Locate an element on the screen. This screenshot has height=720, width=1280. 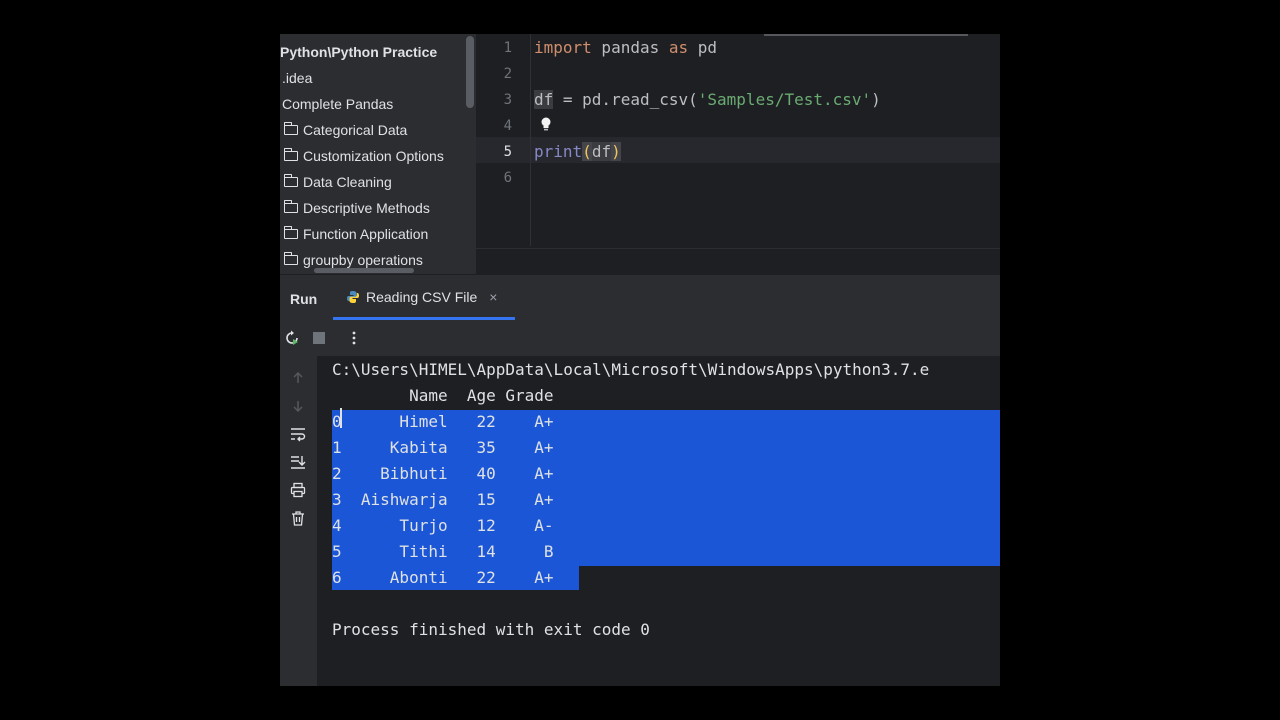
tree-item-data-cleaning: Data Cleaning is located at coordinates (337, 182).